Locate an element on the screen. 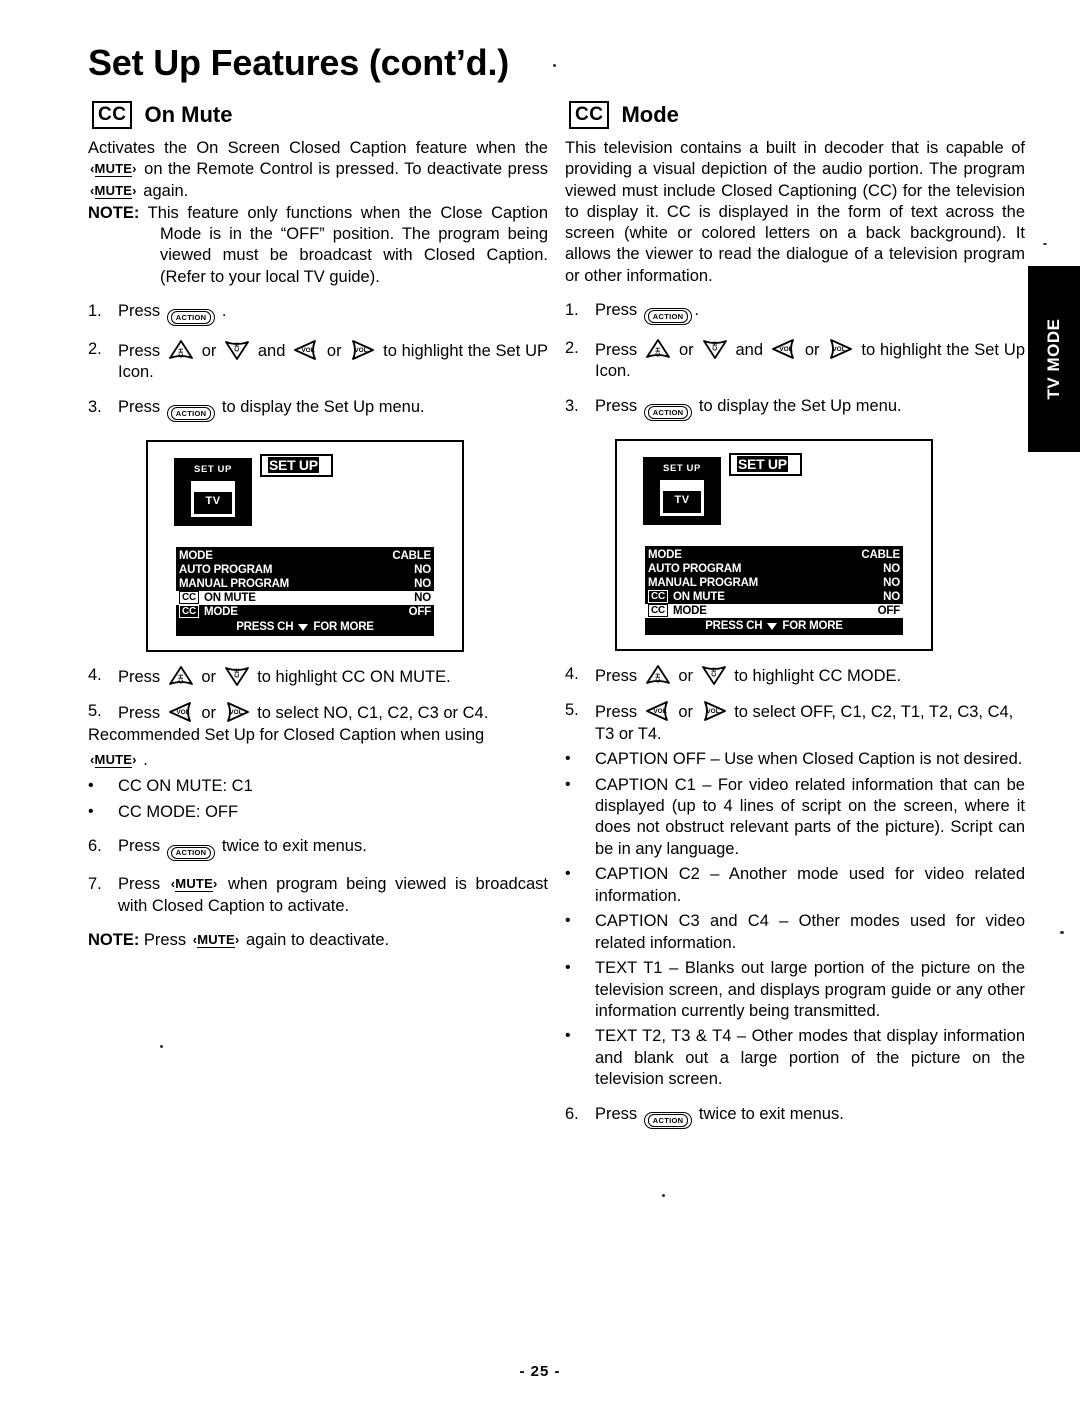 The width and height of the screenshot is (1080, 1426). step-text-mid2: and is located at coordinates (749, 349).